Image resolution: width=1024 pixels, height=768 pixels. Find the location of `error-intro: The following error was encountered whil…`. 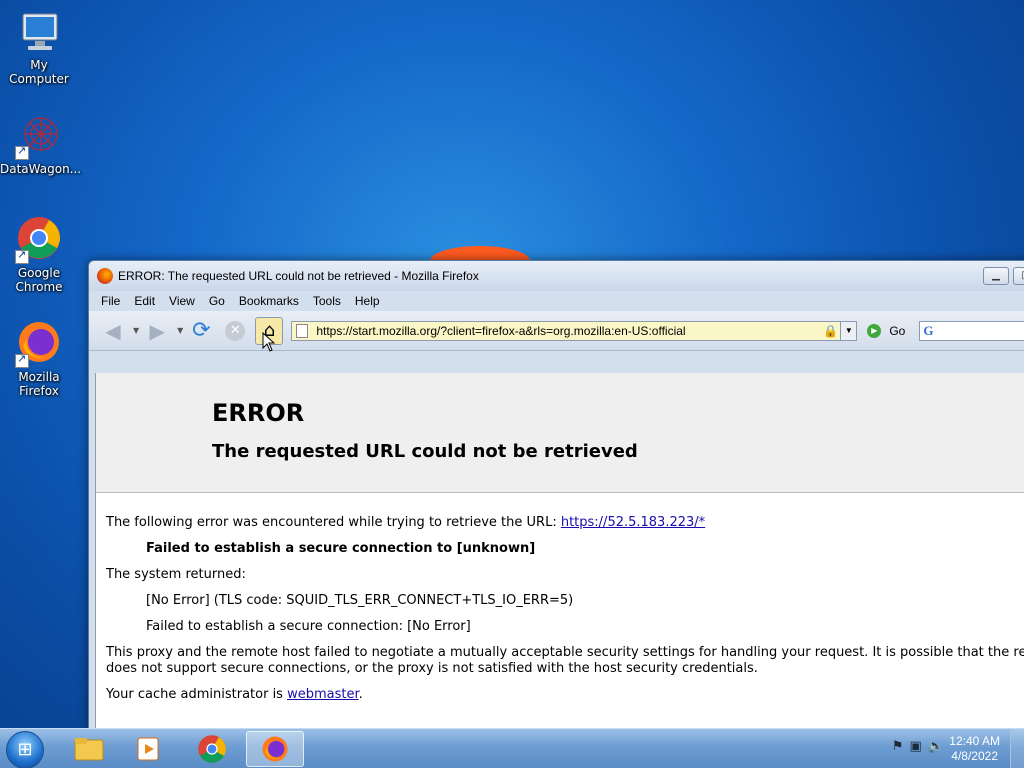

error-intro: The following error was encountered whil… is located at coordinates (565, 523).